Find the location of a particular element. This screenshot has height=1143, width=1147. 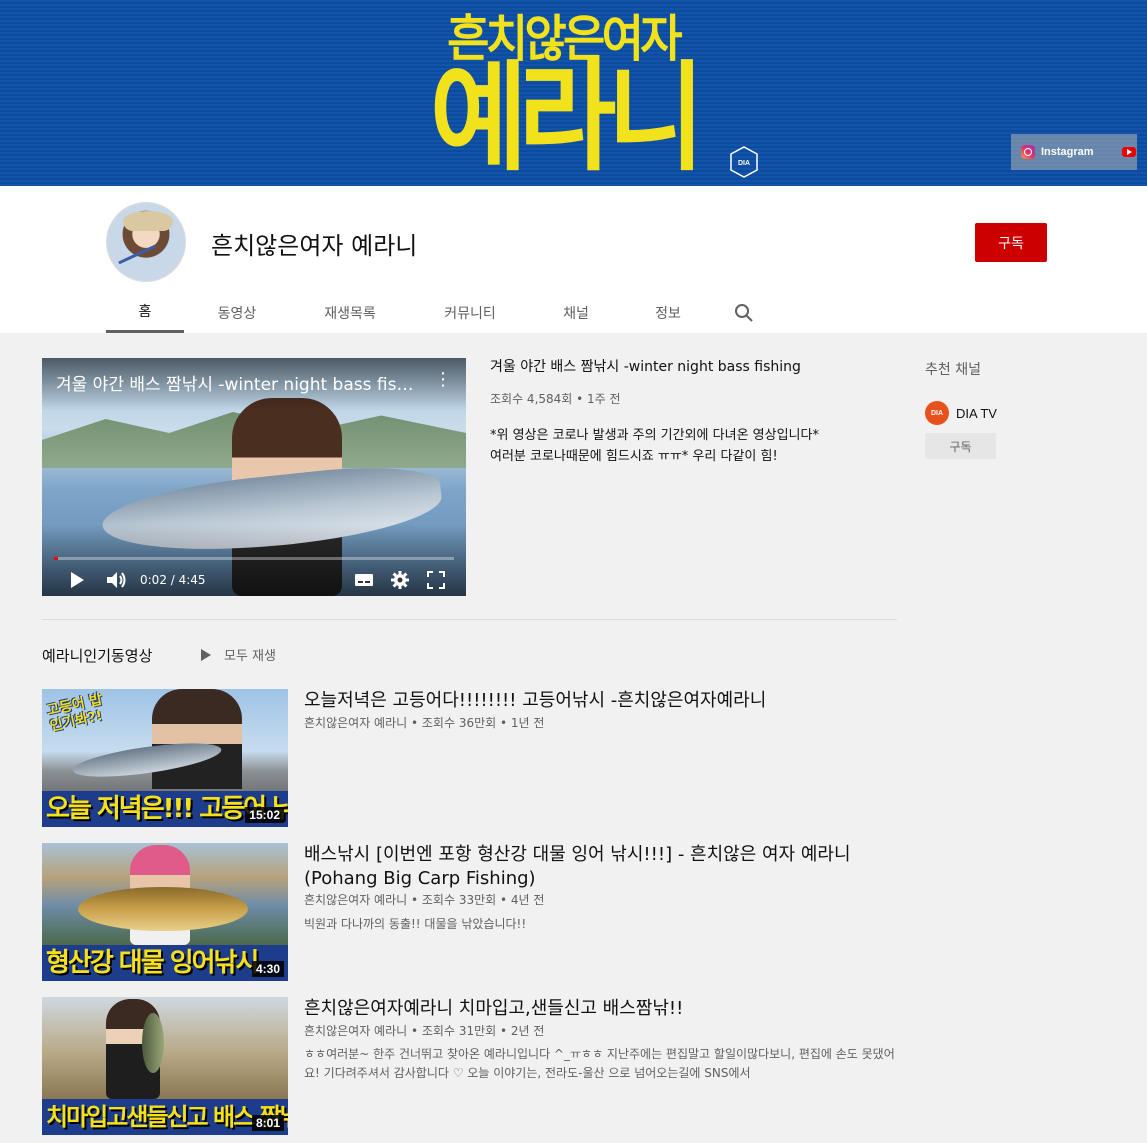

progress-bar-fill is located at coordinates (56, 558).